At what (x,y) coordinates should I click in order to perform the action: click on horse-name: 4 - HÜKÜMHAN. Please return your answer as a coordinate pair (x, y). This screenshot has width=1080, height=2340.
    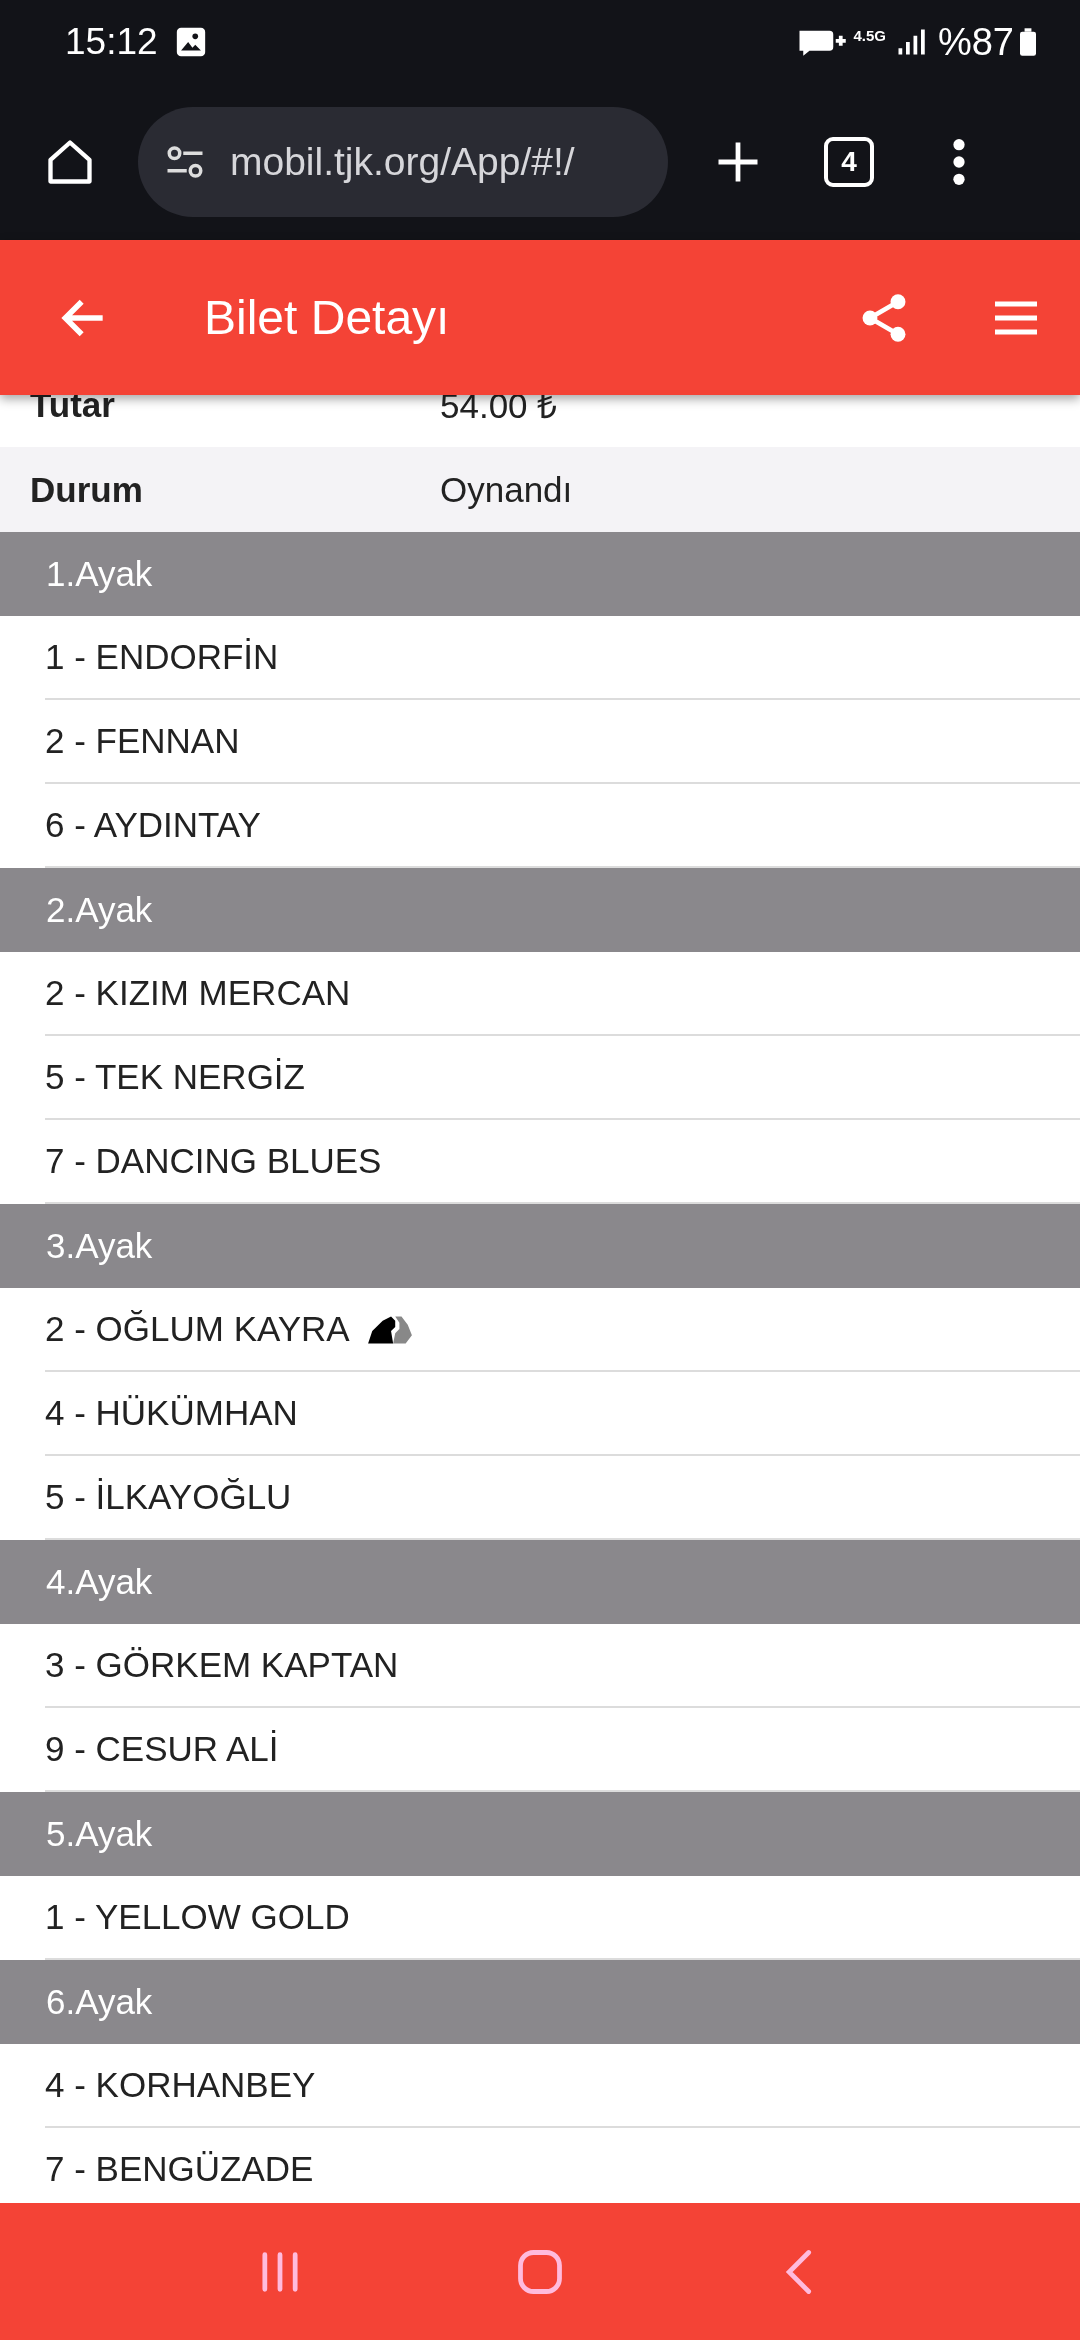
    Looking at the image, I should click on (171, 1413).